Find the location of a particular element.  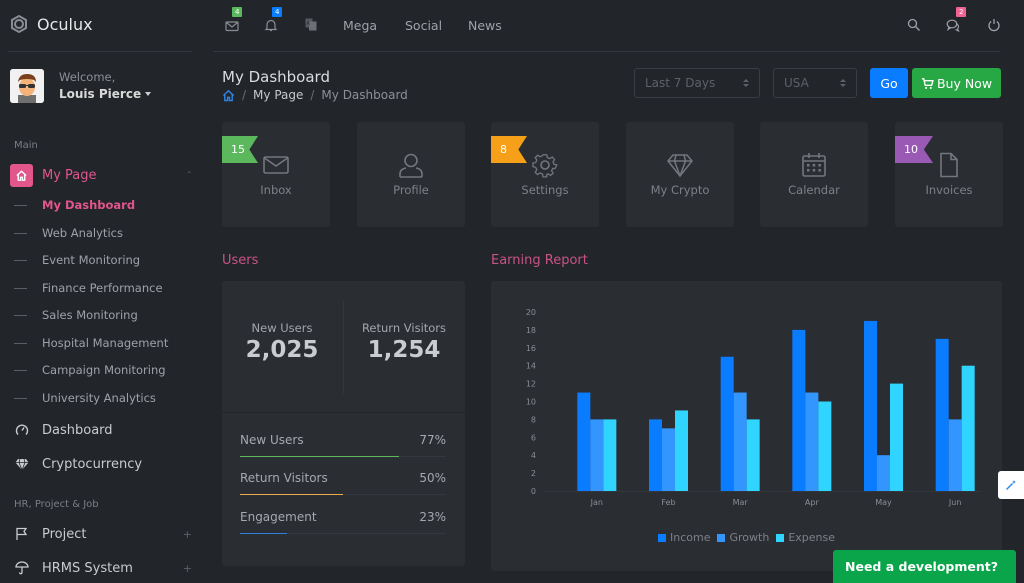

x-tick-label: Mar is located at coordinates (741, 502).